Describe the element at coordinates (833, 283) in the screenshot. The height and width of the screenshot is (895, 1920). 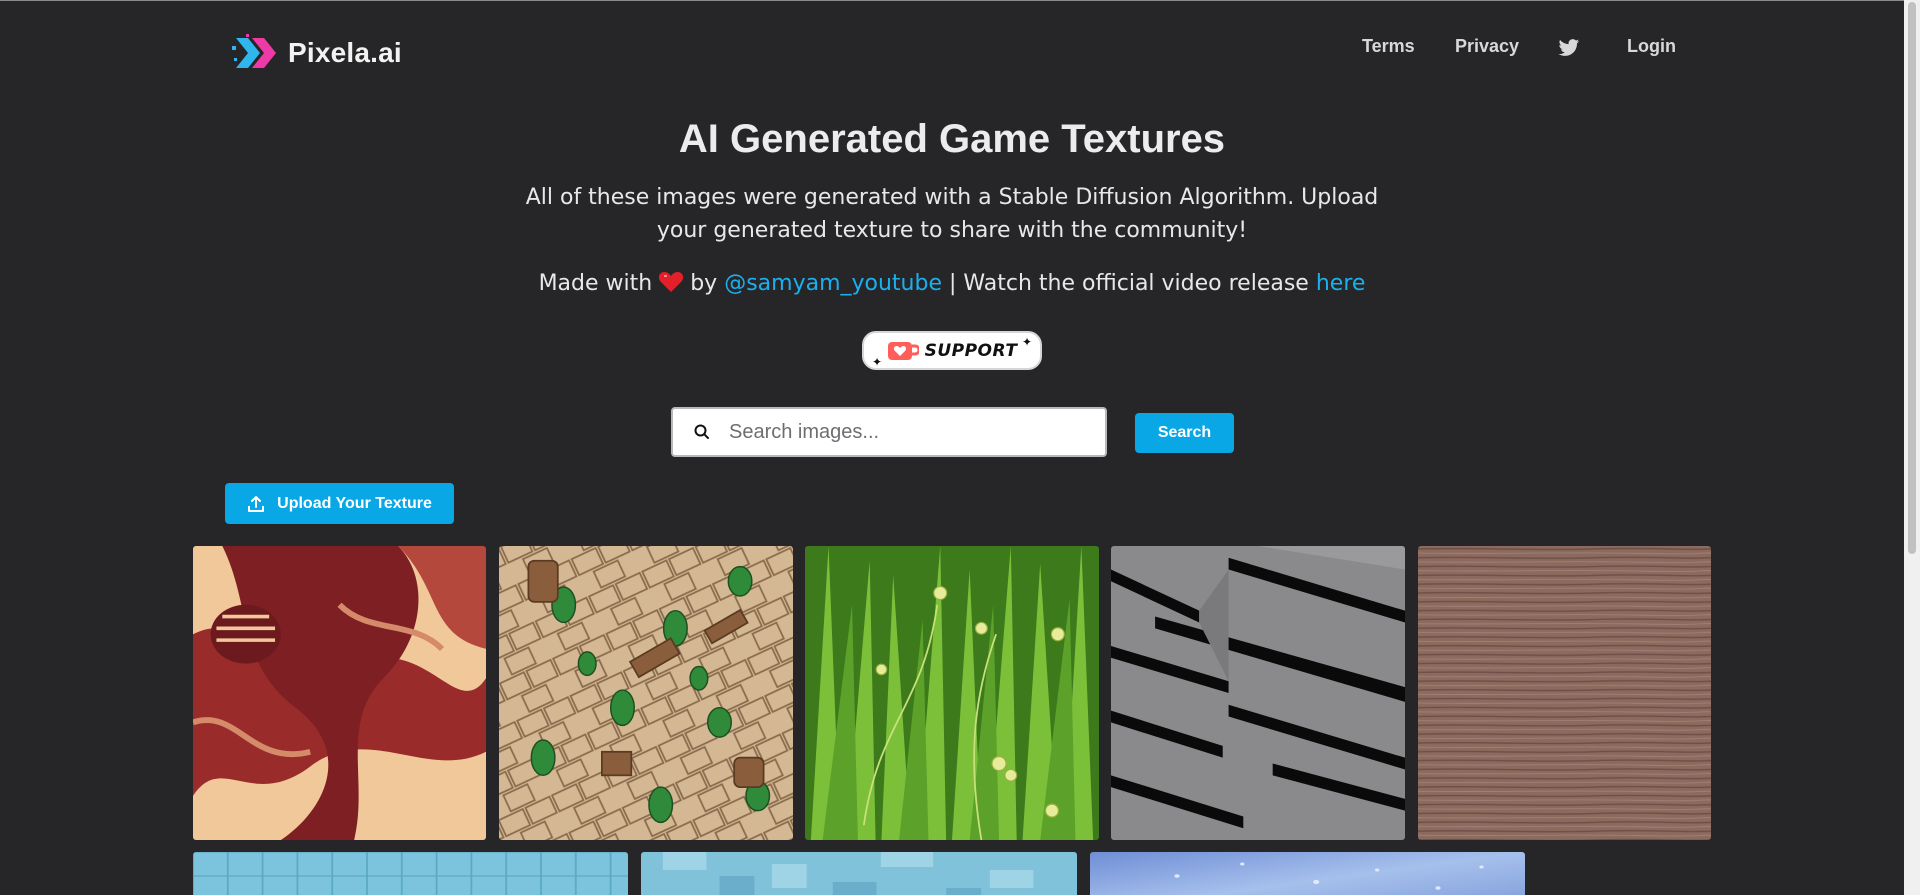
I see `author-link: @samyam_youtube` at that location.